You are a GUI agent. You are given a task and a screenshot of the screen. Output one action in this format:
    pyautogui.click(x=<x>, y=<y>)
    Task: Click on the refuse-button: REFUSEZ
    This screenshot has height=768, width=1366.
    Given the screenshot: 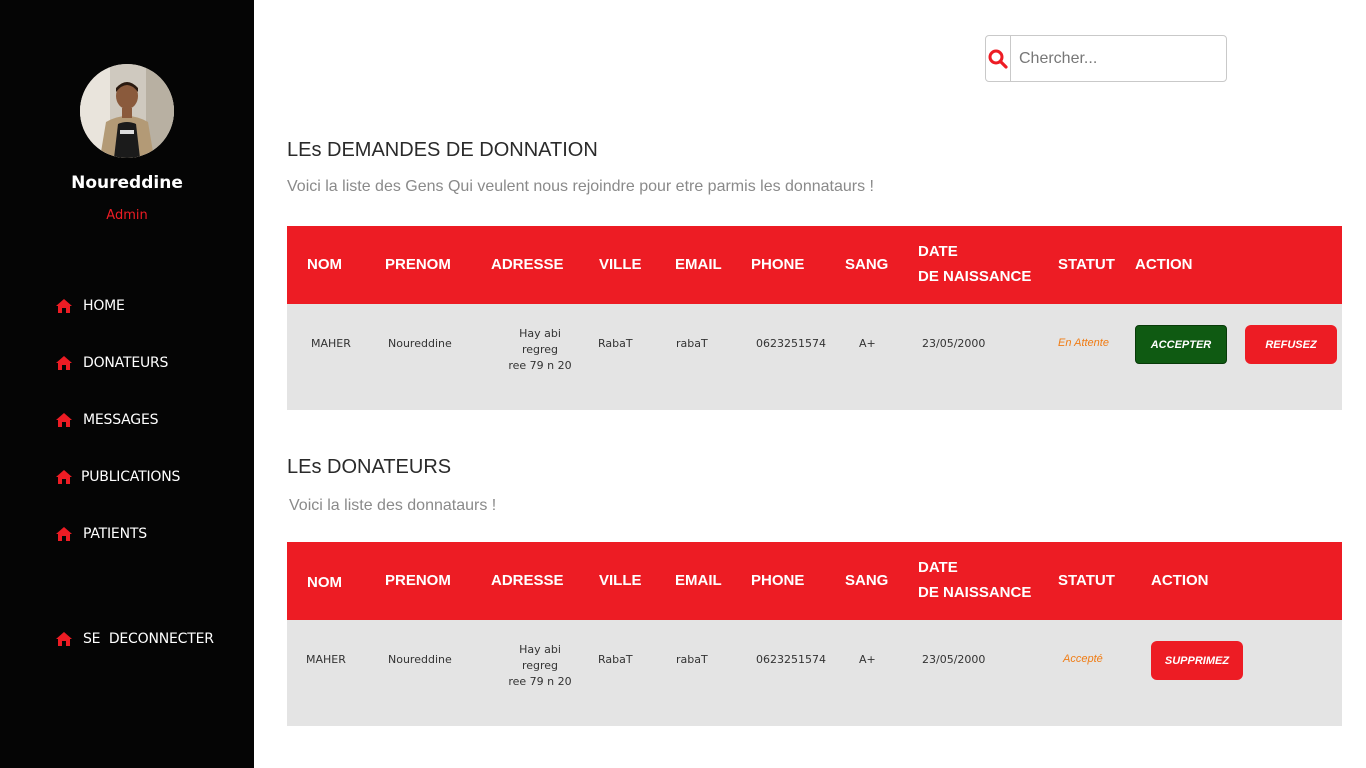 What is the action you would take?
    pyautogui.click(x=1291, y=344)
    